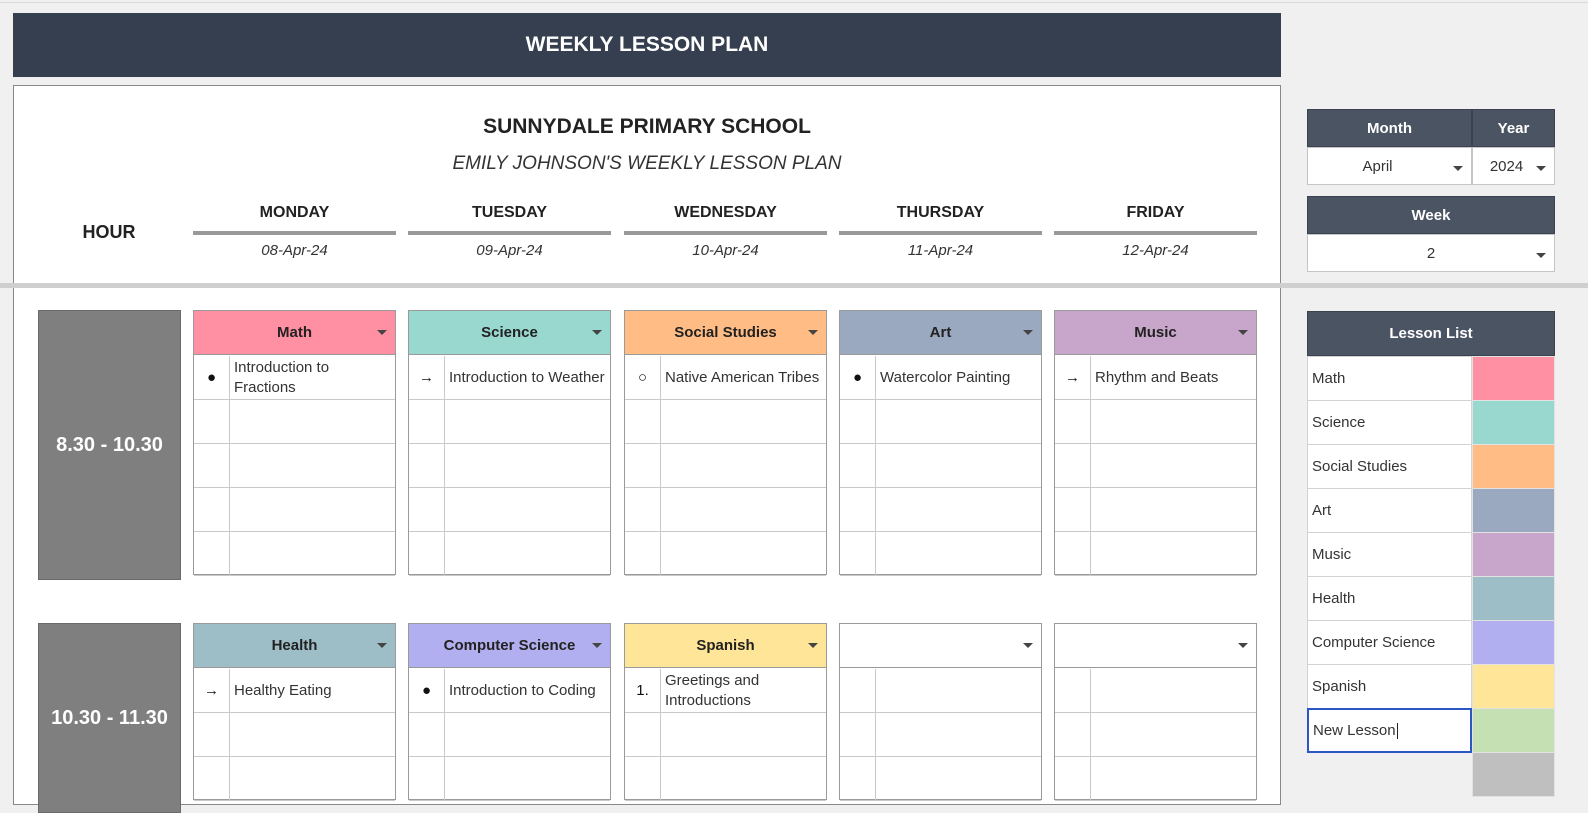 Image resolution: width=1588 pixels, height=813 pixels. I want to click on lesson-topic-row: → Rhythm and Beats, so click(1155, 378).